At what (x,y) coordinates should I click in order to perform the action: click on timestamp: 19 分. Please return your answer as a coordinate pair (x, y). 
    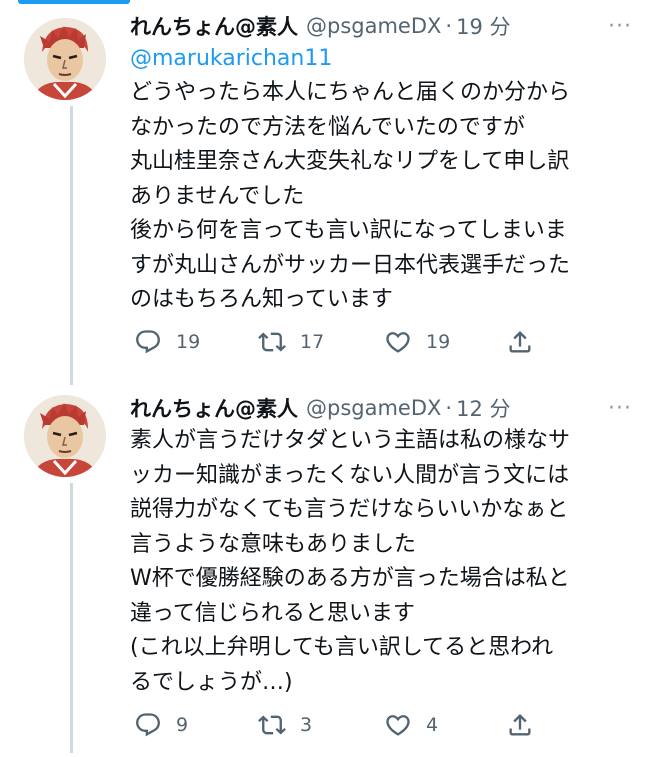
    Looking at the image, I should click on (483, 26).